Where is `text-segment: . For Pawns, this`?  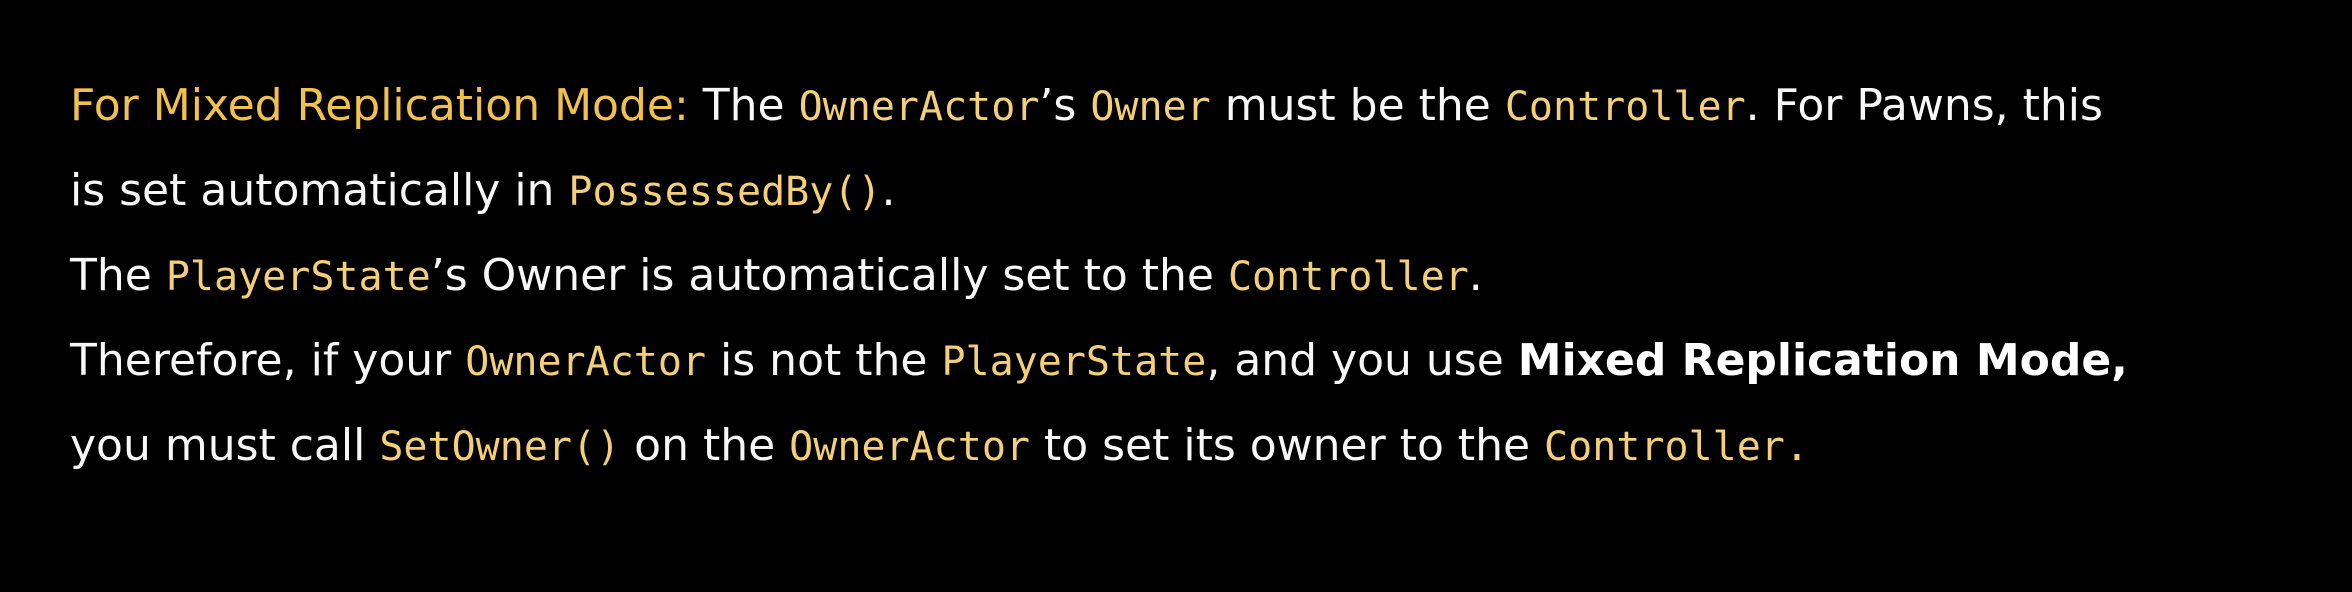 text-segment: . For Pawns, this is located at coordinates (1924, 105).